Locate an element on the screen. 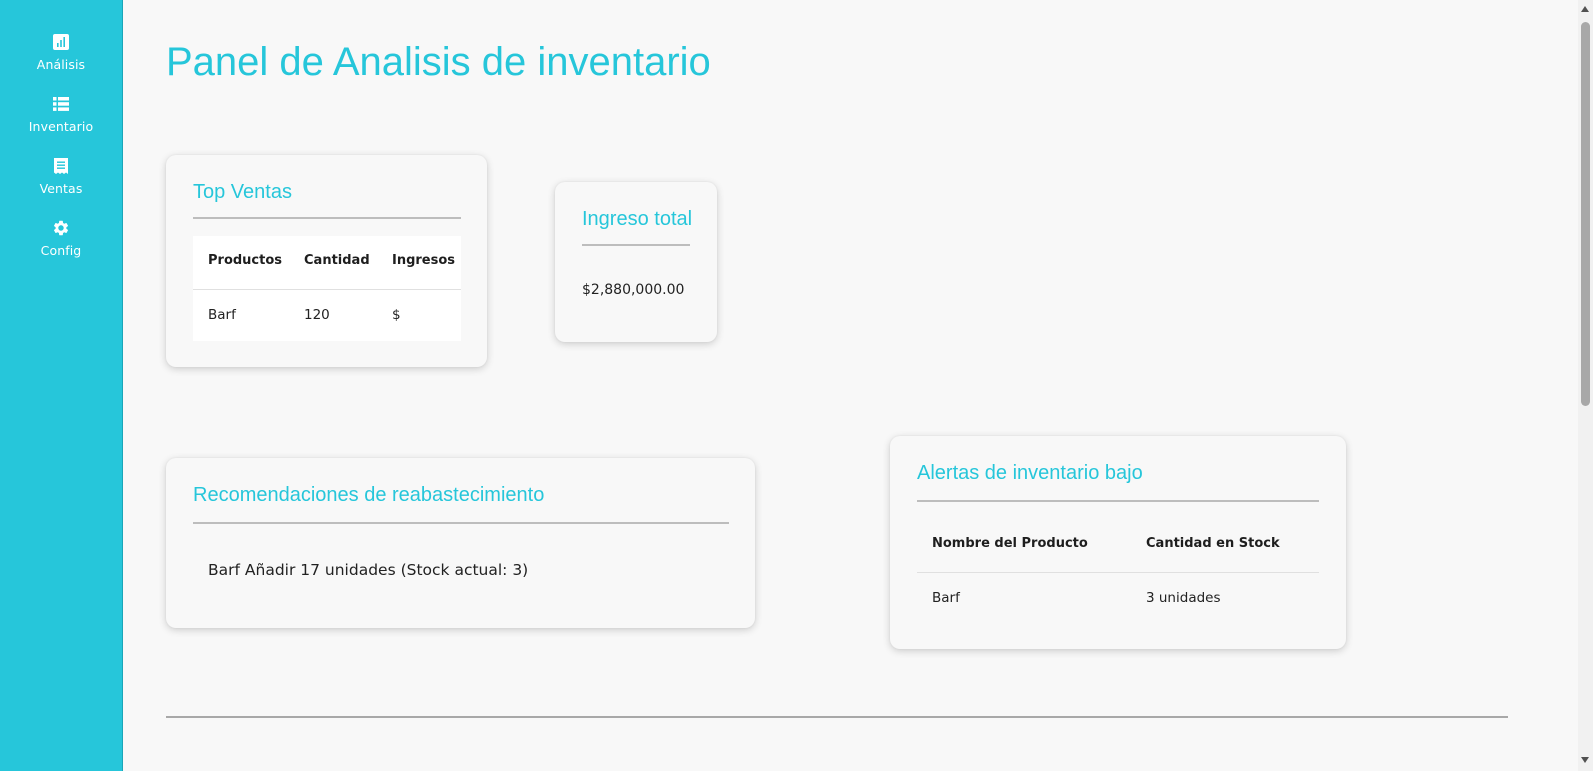 The width and height of the screenshot is (1593, 771). scroll-down-arrow-icon is located at coordinates (1585, 760).